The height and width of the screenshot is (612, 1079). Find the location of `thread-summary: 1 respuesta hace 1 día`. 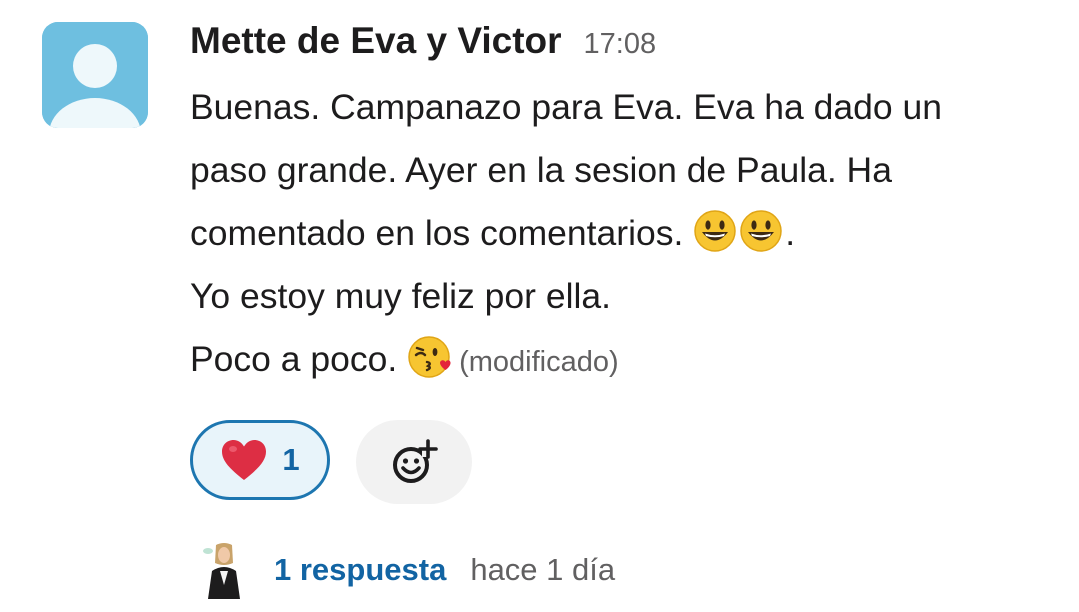

thread-summary: 1 respuesta hace 1 día is located at coordinates (407, 570).